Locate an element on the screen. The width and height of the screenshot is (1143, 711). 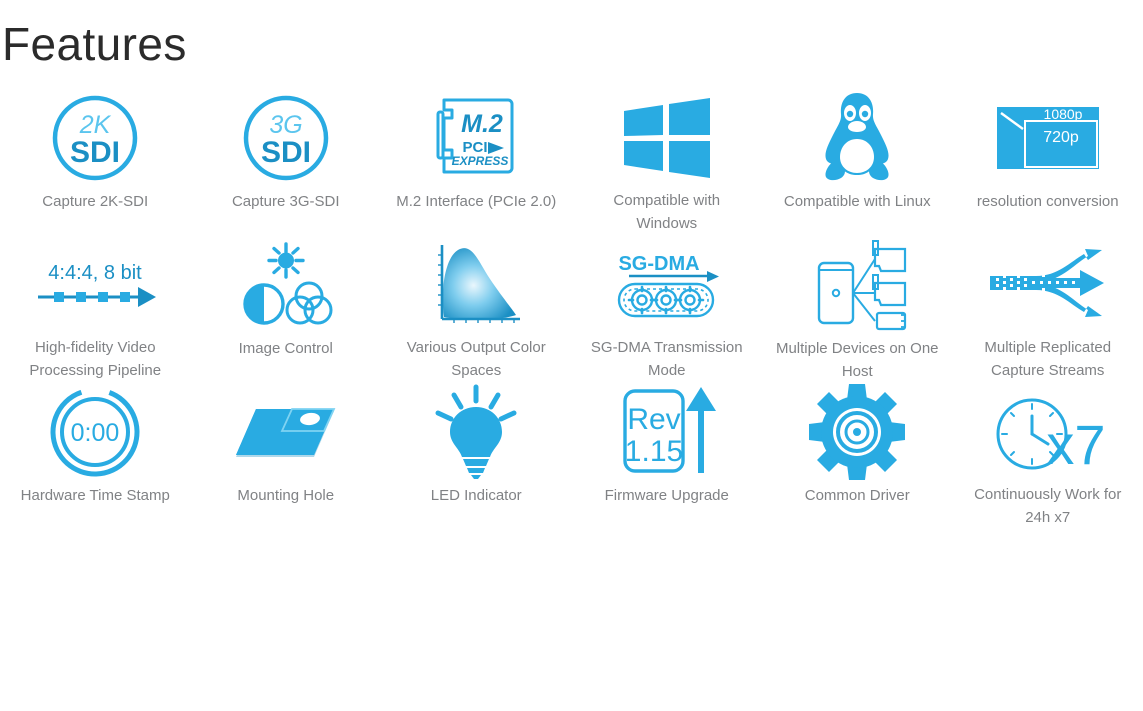
pipeline-format-label: 4:4:4, 8 bit is located at coordinates (96, 273).